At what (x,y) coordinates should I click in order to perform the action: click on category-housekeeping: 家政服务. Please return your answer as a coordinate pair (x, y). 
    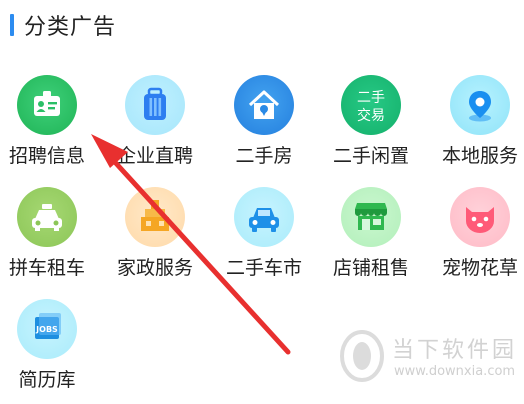
    Looking at the image, I should click on (155, 233).